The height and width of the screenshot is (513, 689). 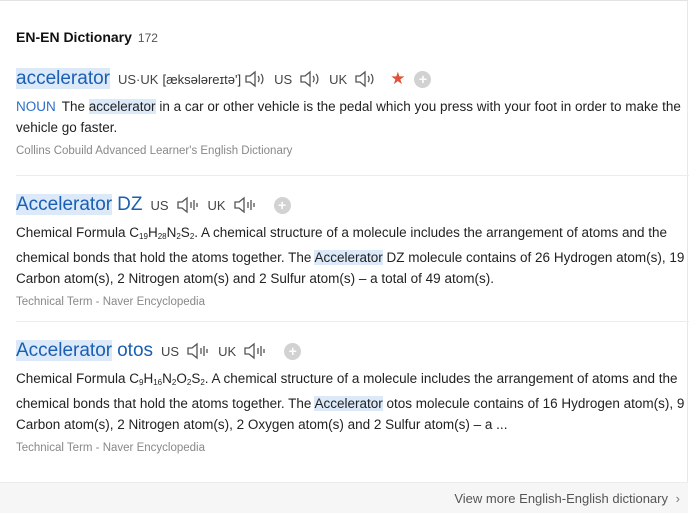 What do you see at coordinates (202, 79) in the screenshot?
I see `ipa-text: [æksələreɪtə']` at bounding box center [202, 79].